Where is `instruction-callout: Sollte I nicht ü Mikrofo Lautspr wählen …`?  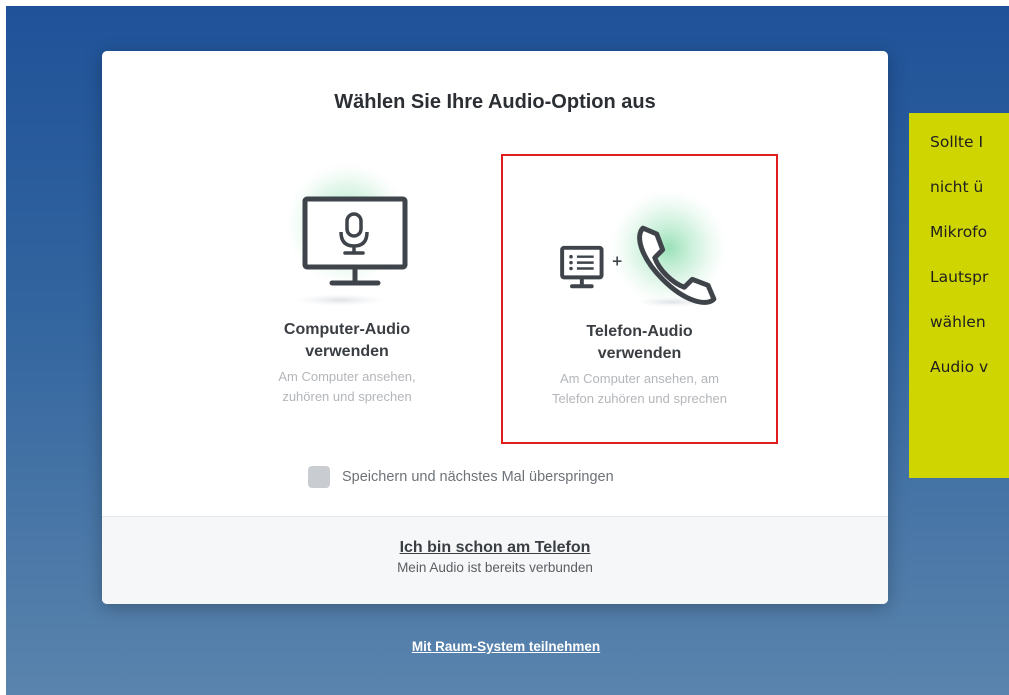
instruction-callout: Sollte I nicht ü Mikrofo Lautspr wählen … is located at coordinates (959, 295).